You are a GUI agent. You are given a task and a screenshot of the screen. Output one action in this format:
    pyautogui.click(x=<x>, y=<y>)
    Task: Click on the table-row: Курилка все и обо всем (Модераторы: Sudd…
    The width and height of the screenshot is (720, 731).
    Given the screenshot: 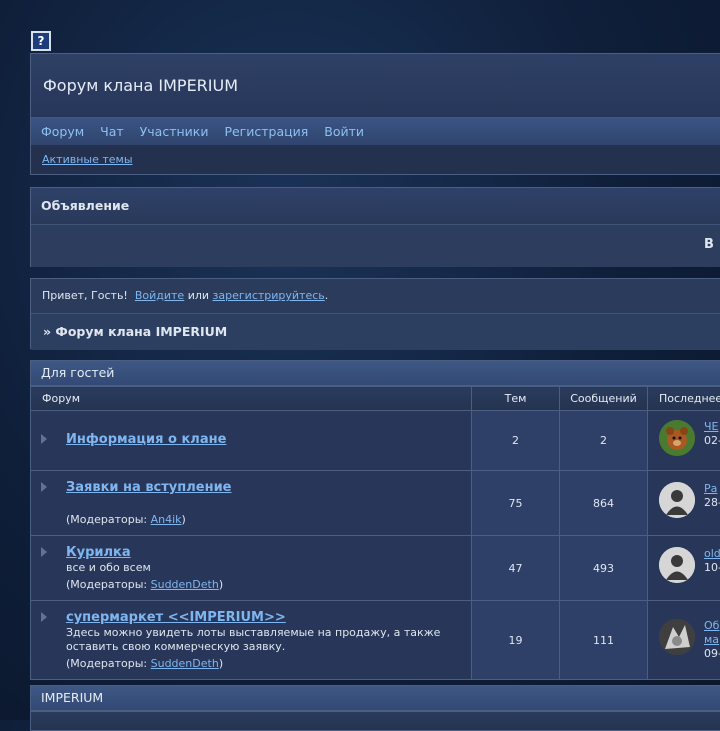 What is the action you would take?
    pyautogui.click(x=375, y=568)
    